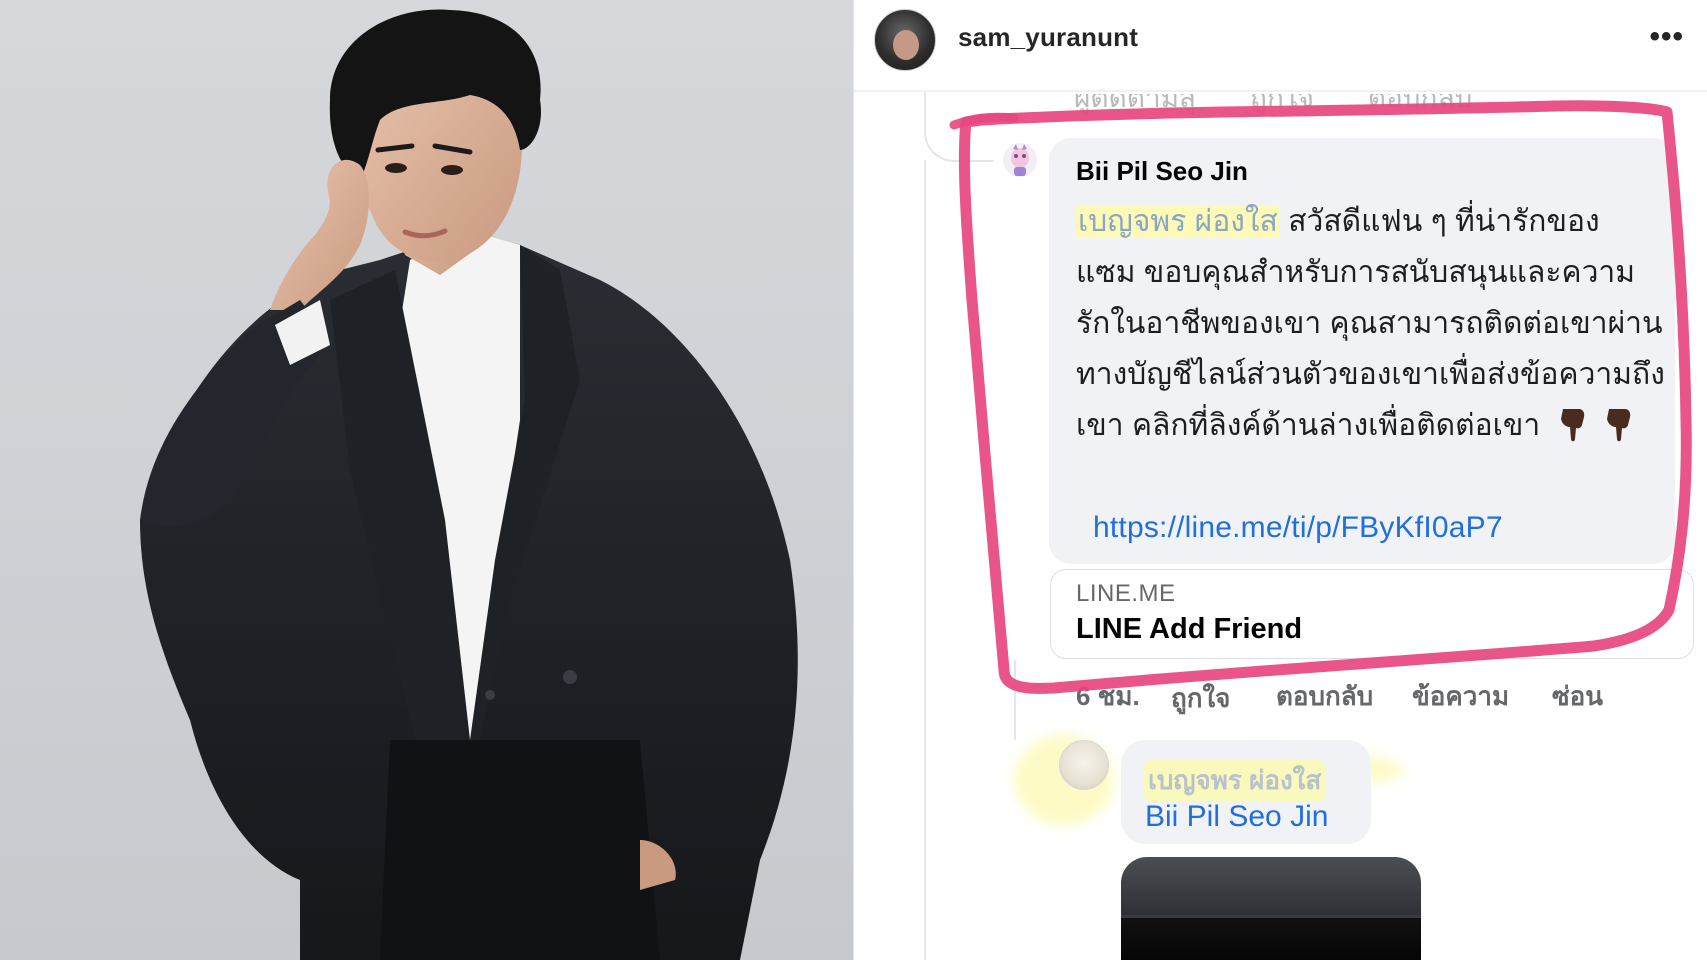 This screenshot has width=1707, height=960. What do you see at coordinates (925, 560) in the screenshot?
I see `thread-line-outer` at bounding box center [925, 560].